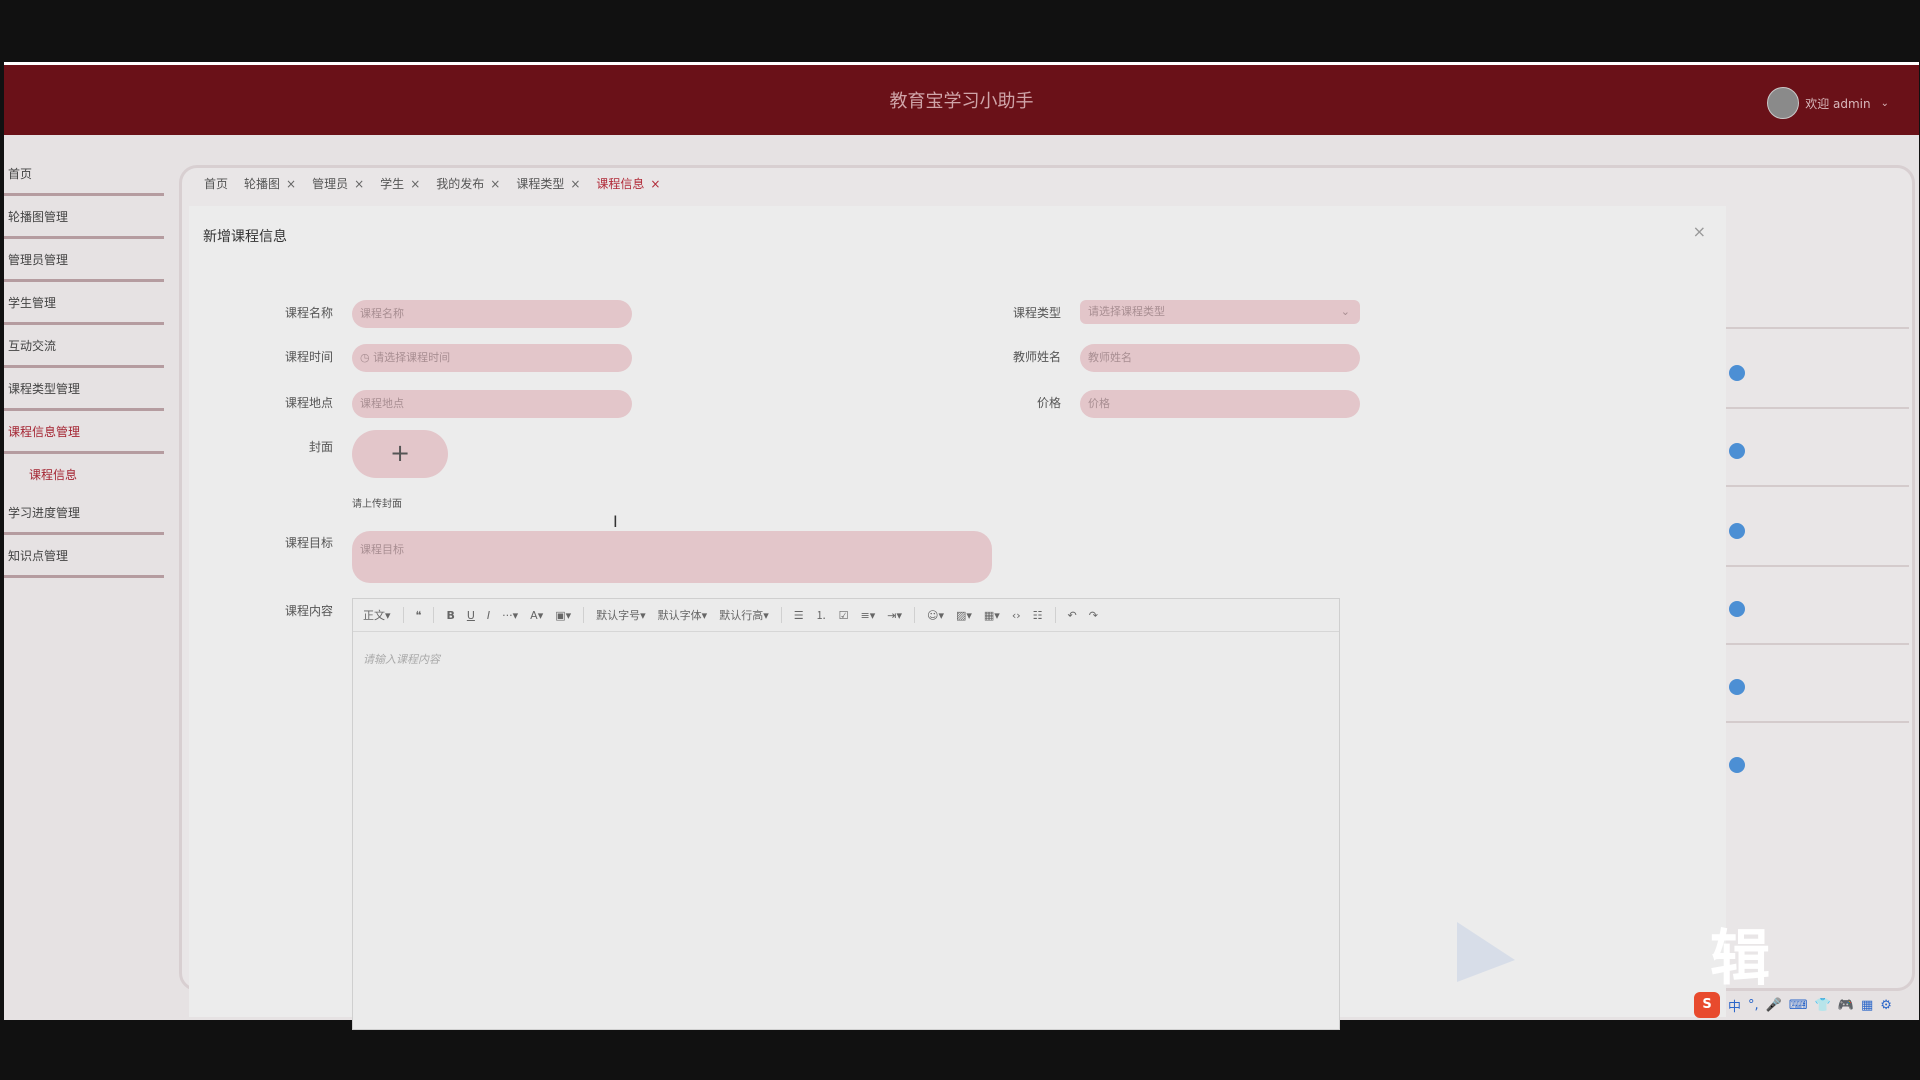 This screenshot has width=1920, height=1080. I want to click on cover-upload-hint: 请上传封面, so click(377, 504).